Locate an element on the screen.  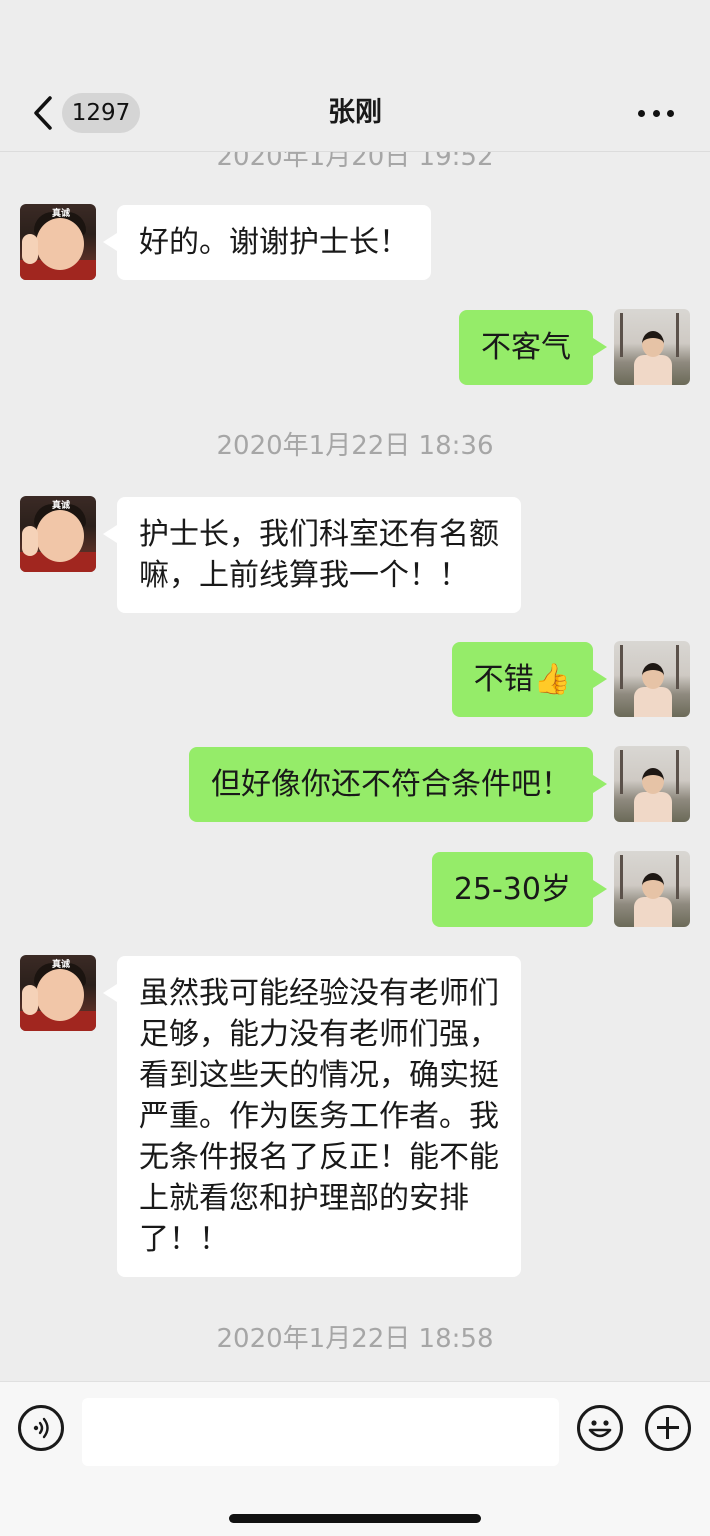
timestamp: 2020年1月22日 18:58 is located at coordinates (355, 1339).